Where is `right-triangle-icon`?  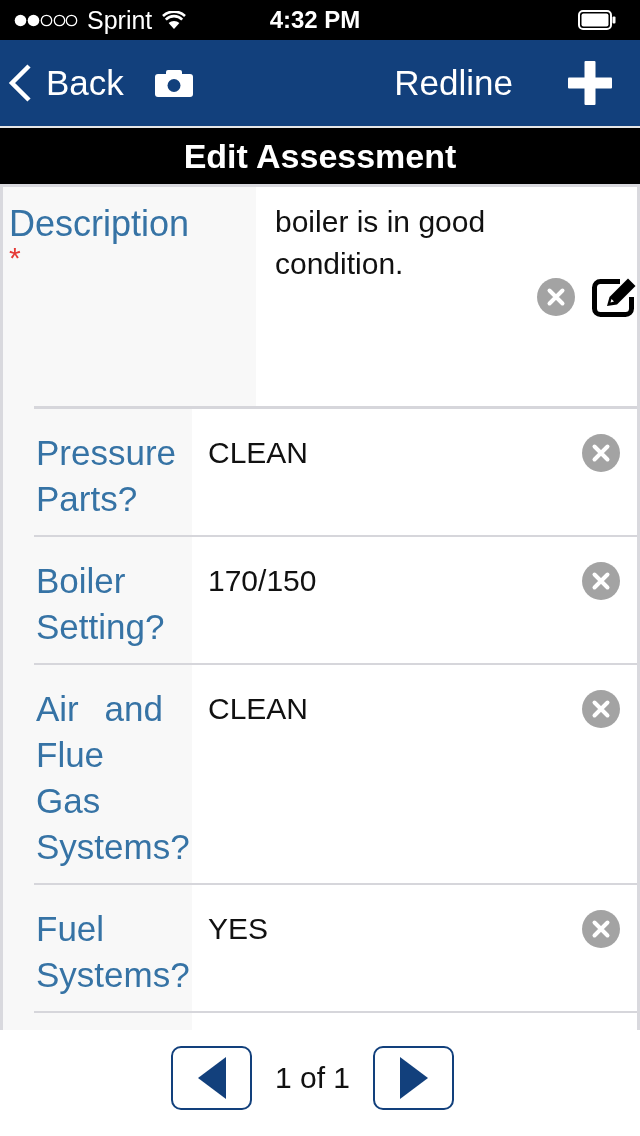 right-triangle-icon is located at coordinates (413, 1078).